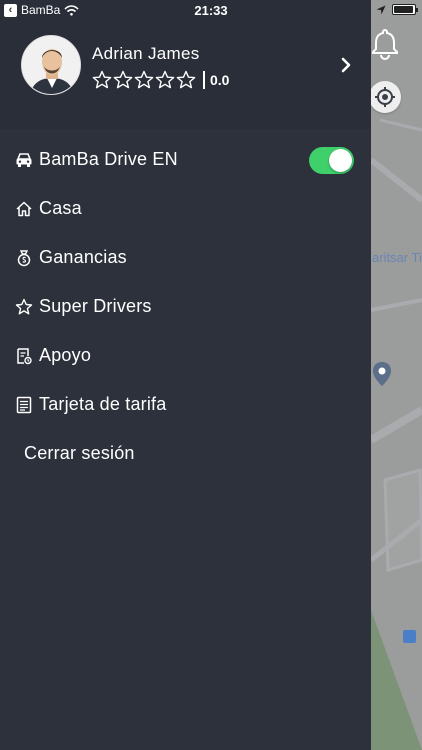  What do you see at coordinates (24, 355) in the screenshot?
I see `support-document-icon` at bounding box center [24, 355].